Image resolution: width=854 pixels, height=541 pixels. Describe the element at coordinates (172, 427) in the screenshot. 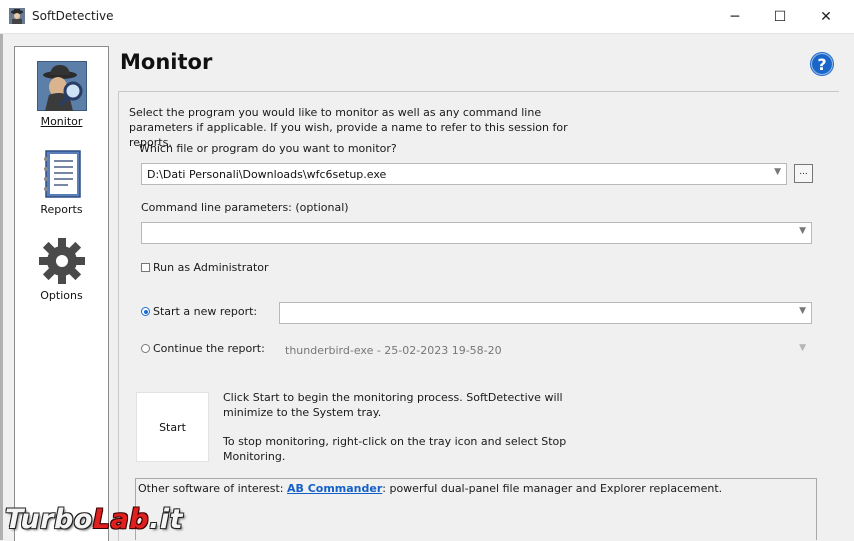

I see `start-button: Start` at that location.